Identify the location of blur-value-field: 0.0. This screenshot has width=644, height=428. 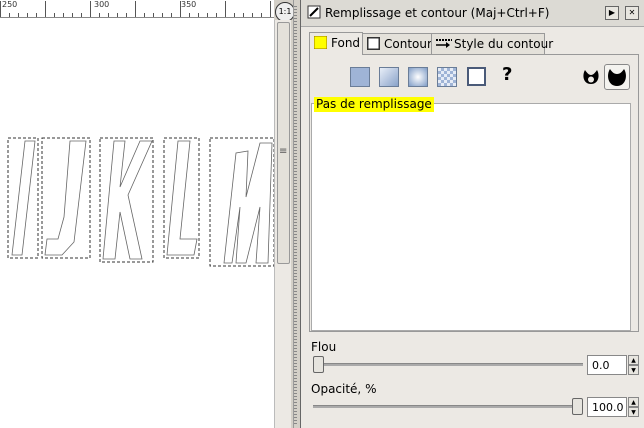
(607, 365).